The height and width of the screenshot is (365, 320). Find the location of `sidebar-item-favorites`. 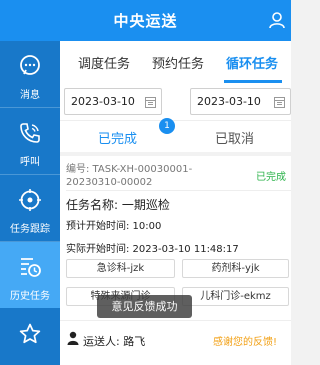

sidebar-item-favorites is located at coordinates (30, 337).